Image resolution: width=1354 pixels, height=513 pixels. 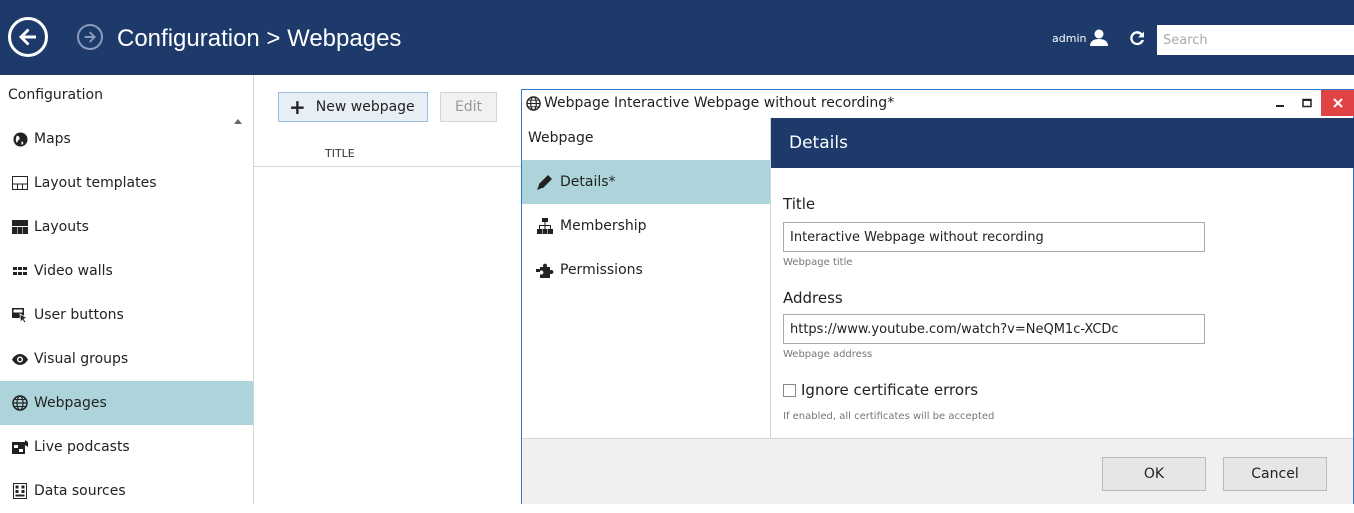 I want to click on new-webpage-button: + New webpage, so click(x=353, y=107).